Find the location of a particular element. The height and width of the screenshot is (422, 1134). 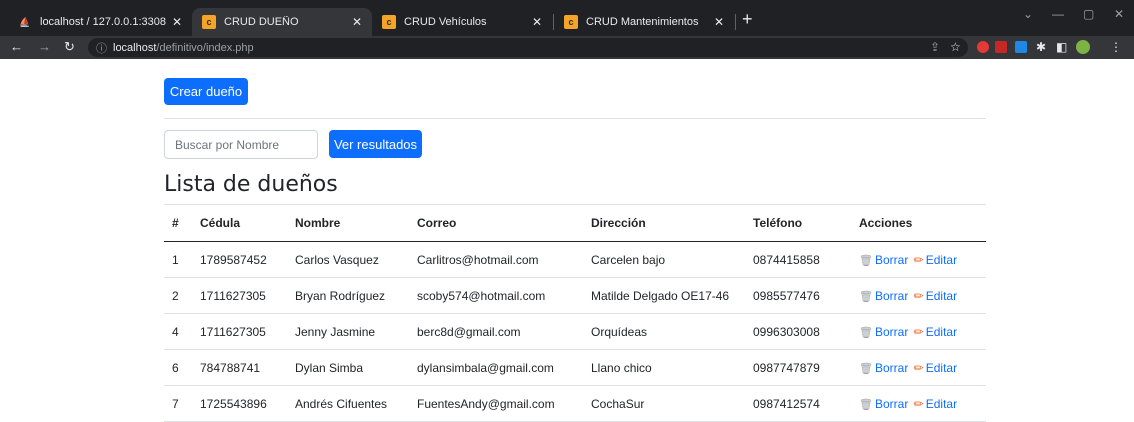

header-nombre: Nombre is located at coordinates (348, 223).